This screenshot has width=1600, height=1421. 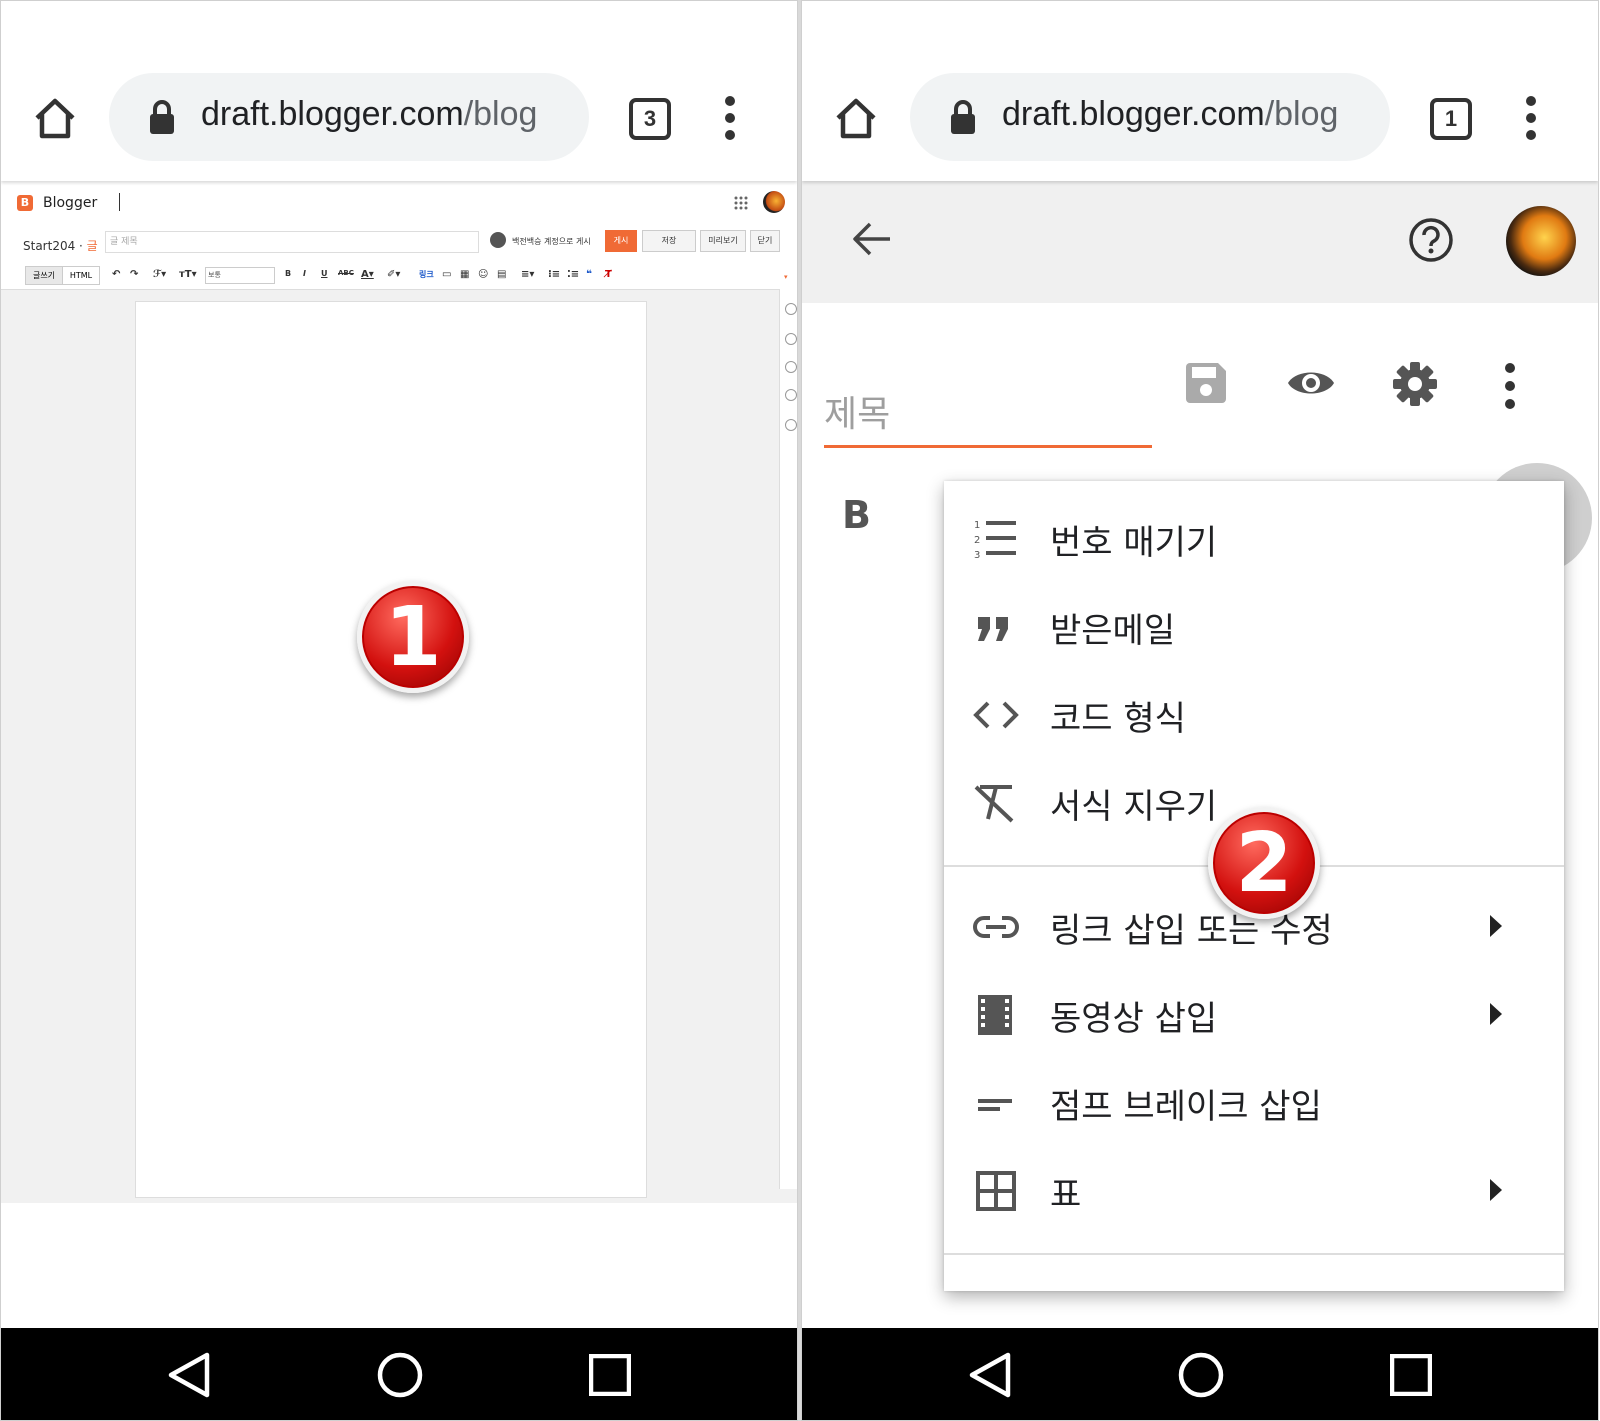 I want to click on link-icon: 링크, so click(x=426, y=274).